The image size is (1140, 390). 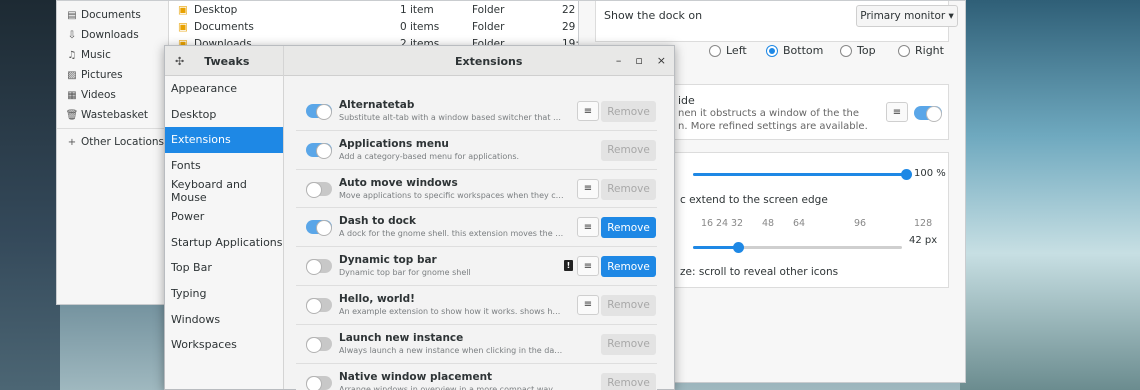 I want to click on sidebar-divider, so click(x=112, y=128).